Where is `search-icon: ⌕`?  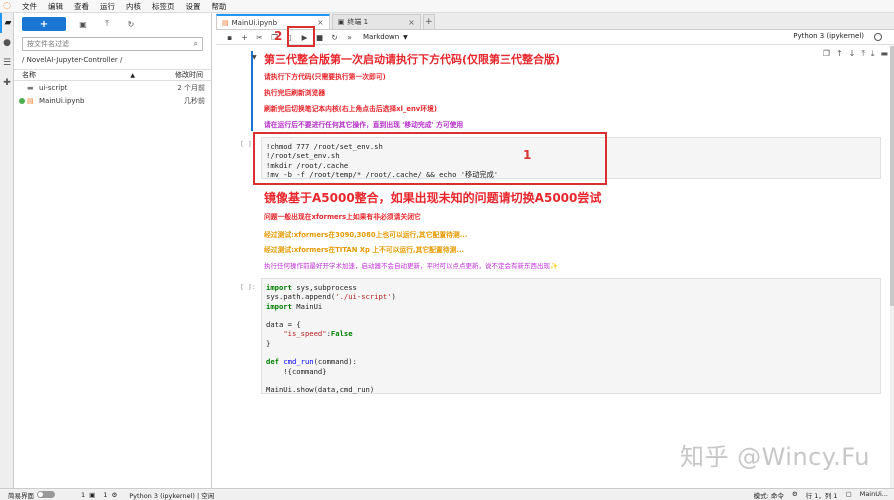
search-icon: ⌕ is located at coordinates (195, 43).